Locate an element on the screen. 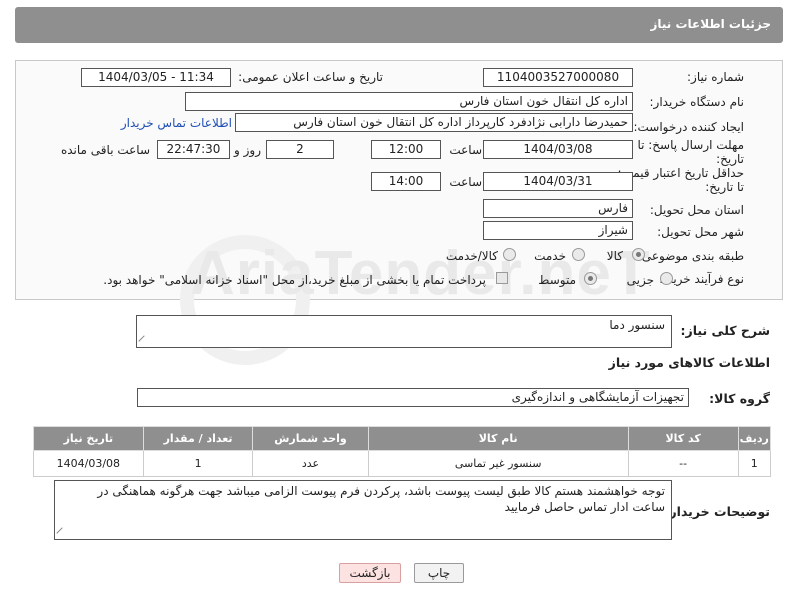 The width and height of the screenshot is (788, 598). days-label: روز و is located at coordinates (247, 150).